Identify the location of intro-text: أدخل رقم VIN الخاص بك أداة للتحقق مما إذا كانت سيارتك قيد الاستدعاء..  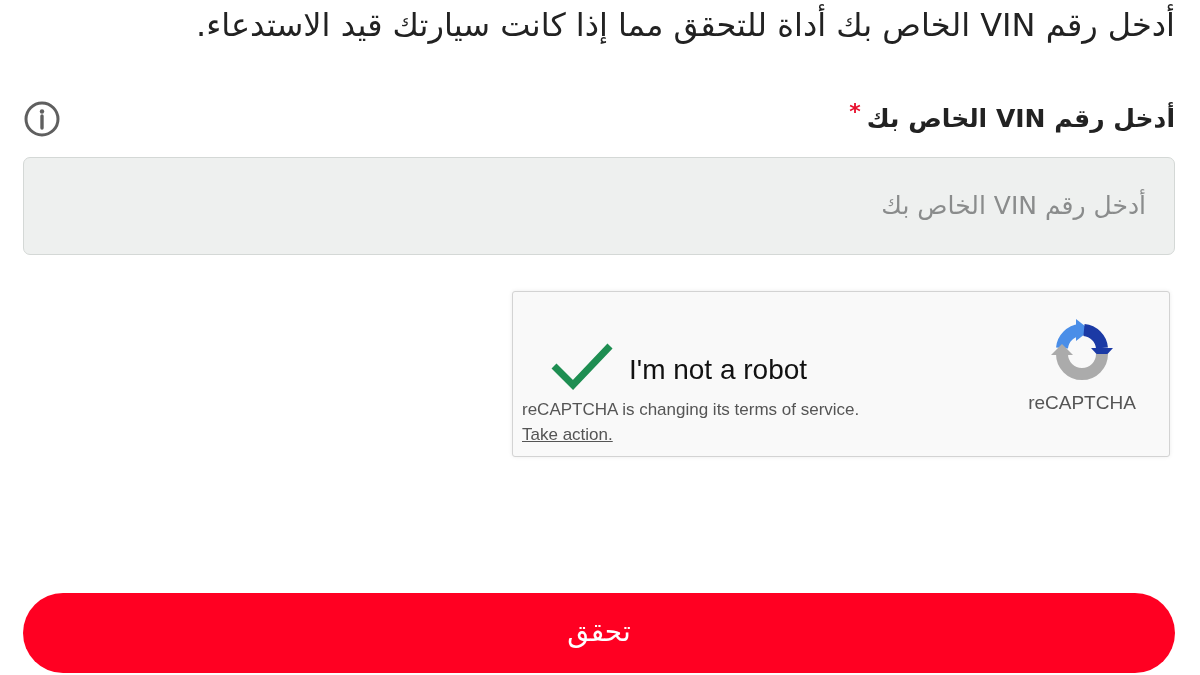
(685, 24).